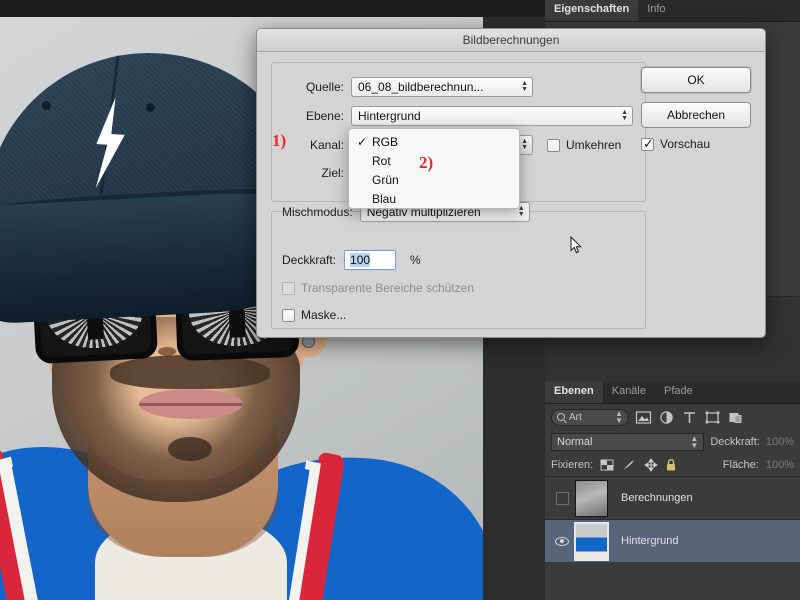 This screenshot has height=600, width=800. I want to click on preview-checkbox, so click(647, 144).